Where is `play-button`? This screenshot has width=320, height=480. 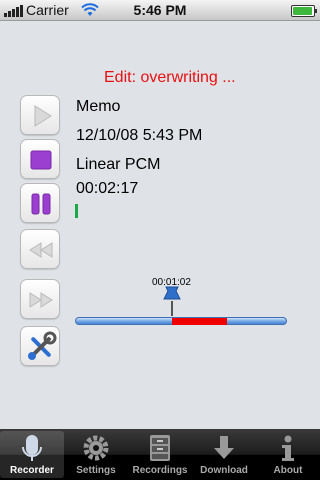 play-button is located at coordinates (40, 115).